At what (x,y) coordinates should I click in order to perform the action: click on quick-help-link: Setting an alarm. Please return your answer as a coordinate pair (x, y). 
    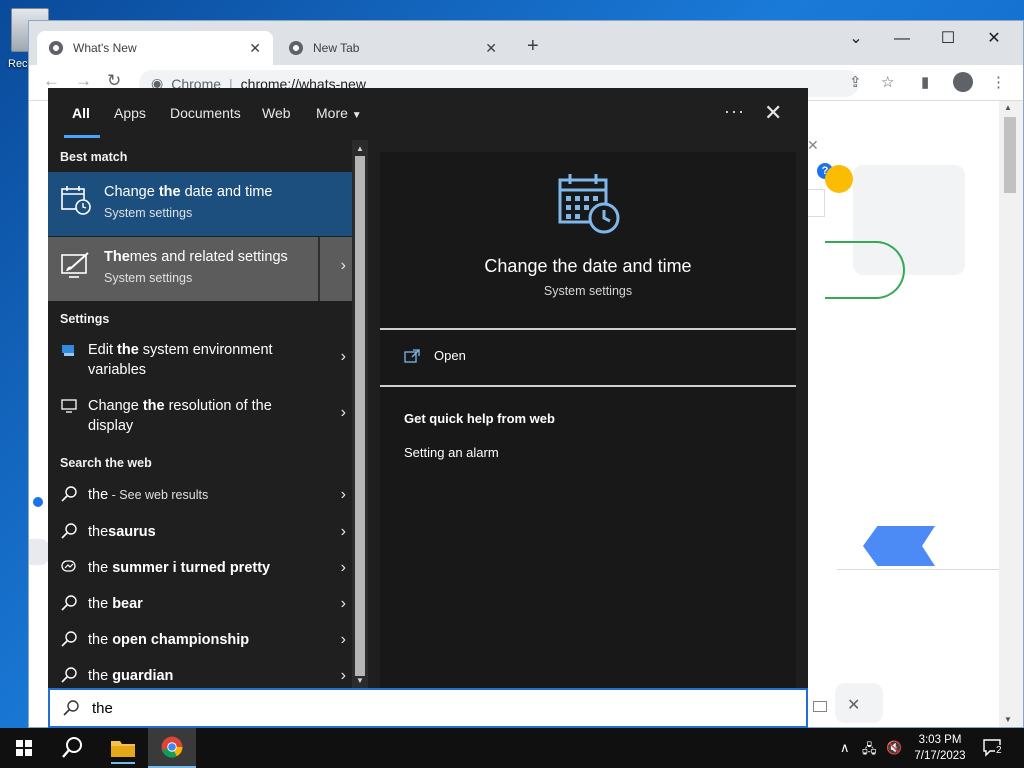
    Looking at the image, I should click on (451, 452).